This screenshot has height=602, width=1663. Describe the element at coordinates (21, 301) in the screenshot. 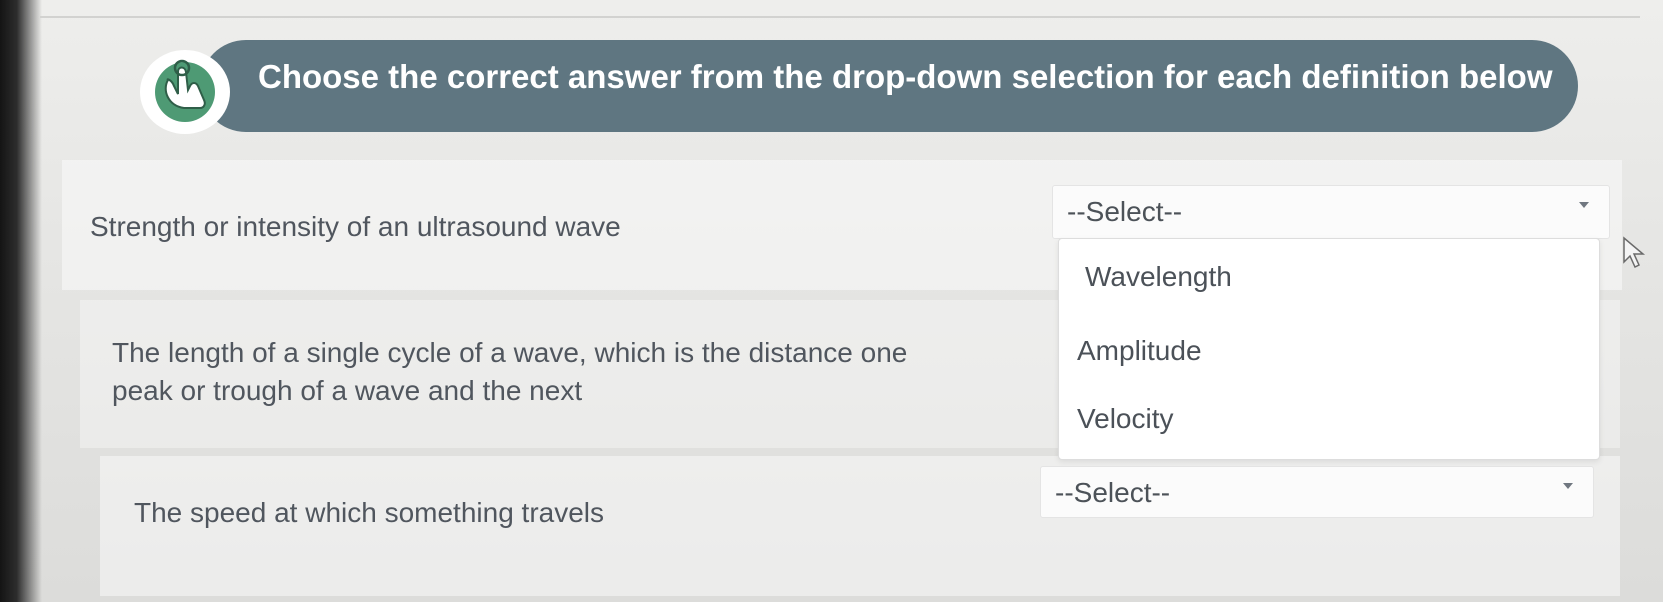

I see `screen-edge-shadow` at that location.